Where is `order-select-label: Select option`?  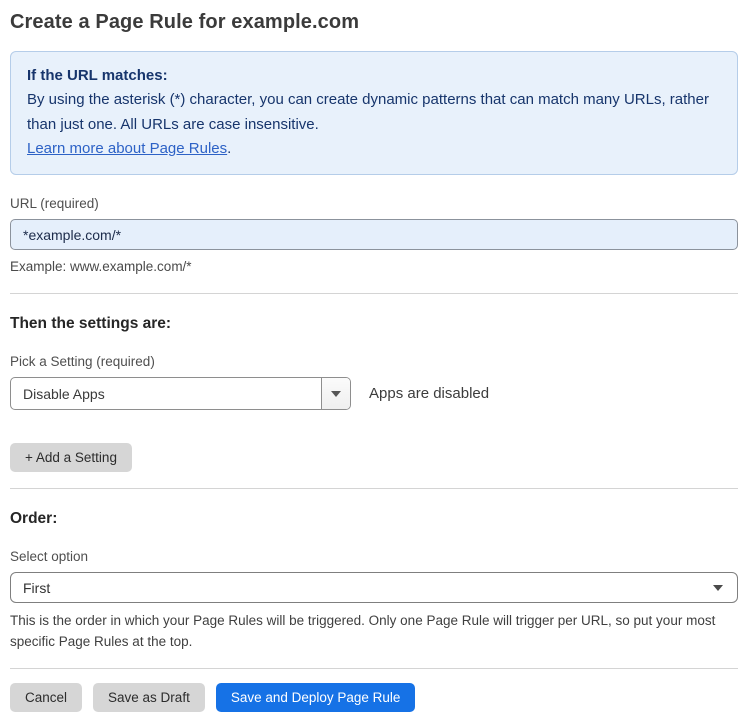 order-select-label: Select option is located at coordinates (49, 557).